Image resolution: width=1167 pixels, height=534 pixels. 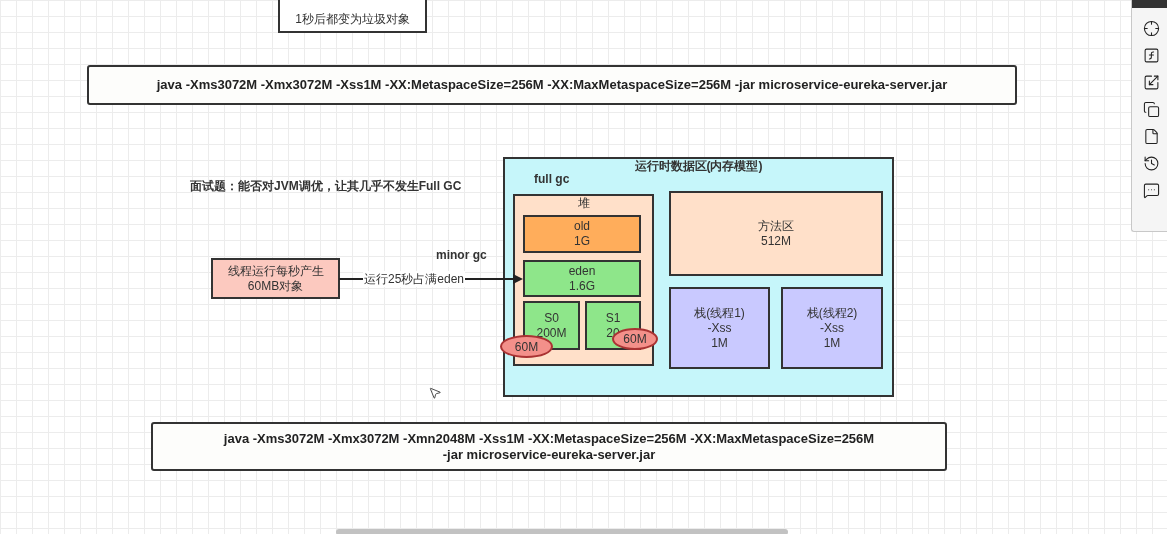 I want to click on edge-label: 运行25秒占满eden, so click(x=414, y=279).